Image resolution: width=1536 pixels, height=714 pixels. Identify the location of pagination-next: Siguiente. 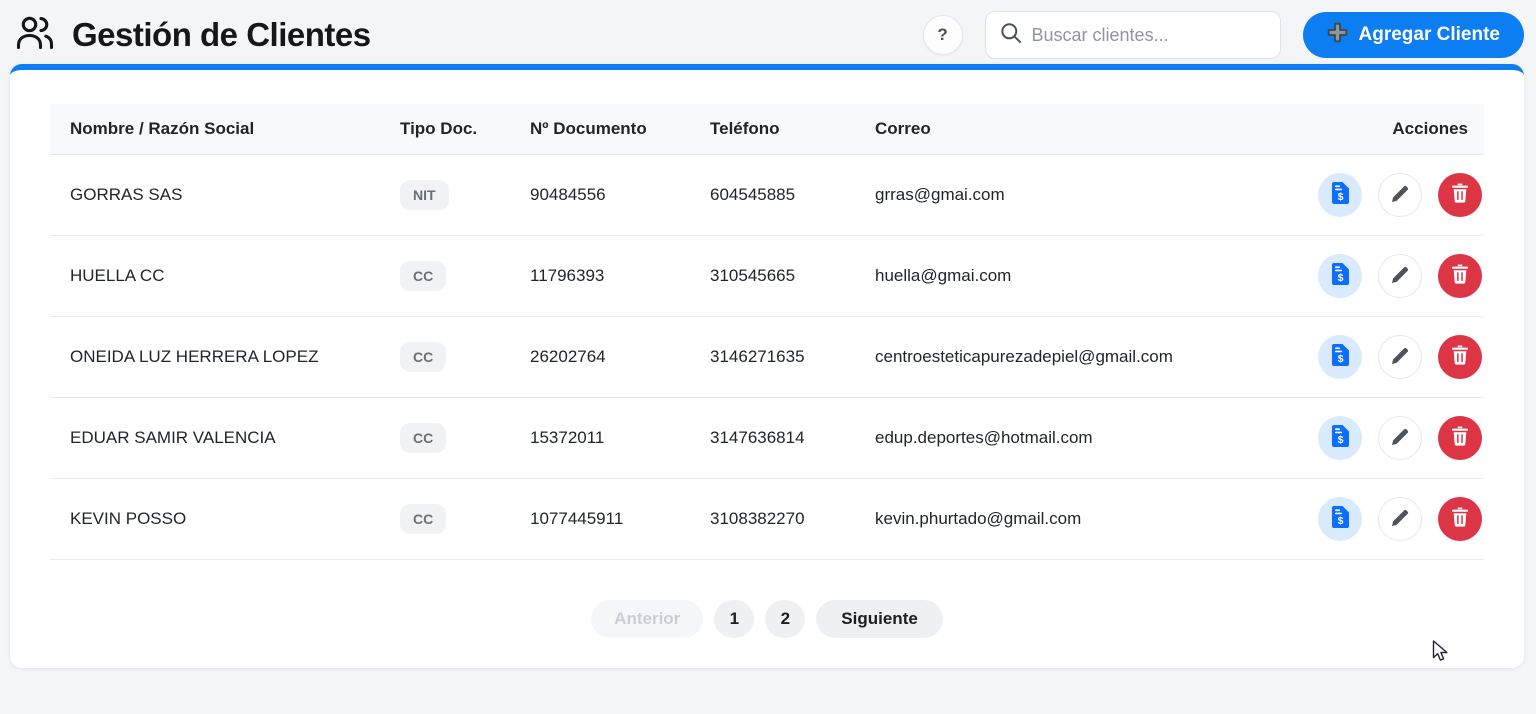
(879, 618).